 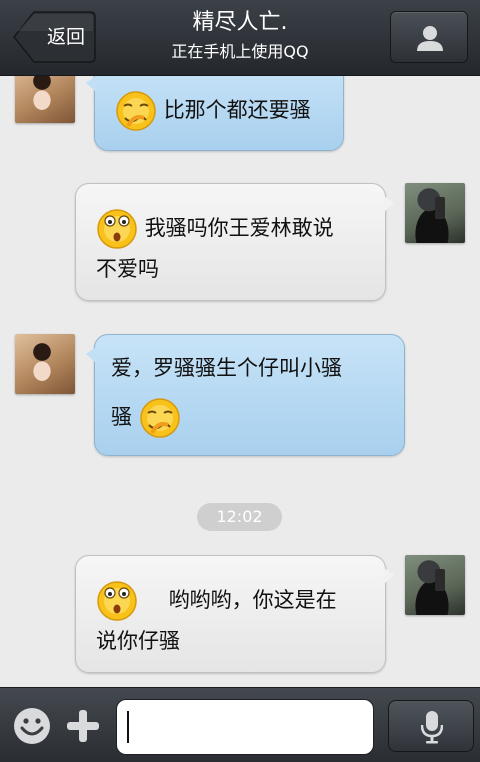 What do you see at coordinates (234, 614) in the screenshot?
I see `message-bubble-outgoing: 哟哟哟，你这是在 说你仔骚` at bounding box center [234, 614].